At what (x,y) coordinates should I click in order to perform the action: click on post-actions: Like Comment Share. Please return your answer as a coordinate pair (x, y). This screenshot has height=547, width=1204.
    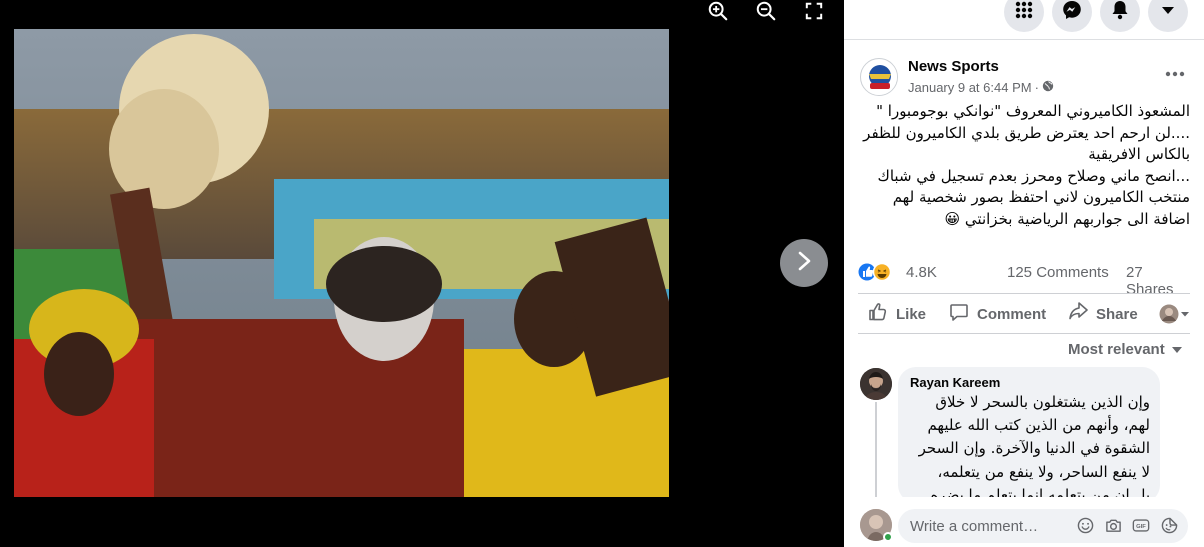
    Looking at the image, I should click on (1024, 314).